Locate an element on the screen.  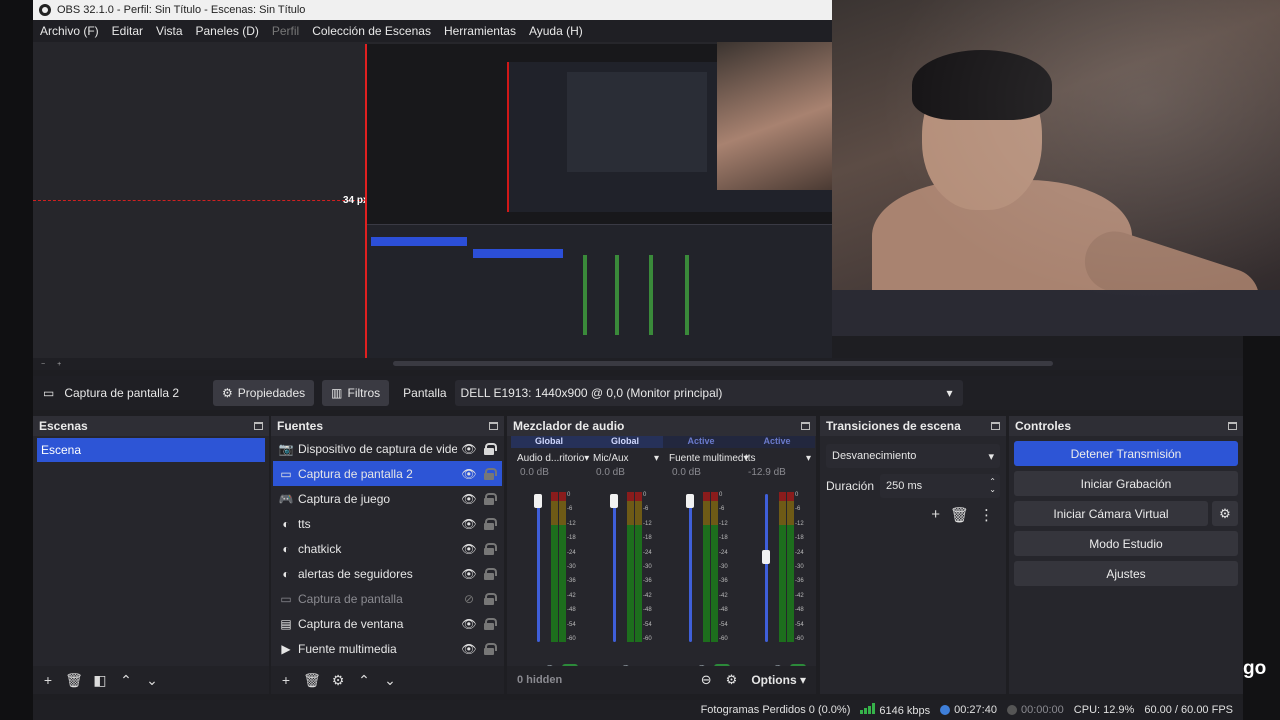
meter-tick-label: -30 is located at coordinates (571, 566).